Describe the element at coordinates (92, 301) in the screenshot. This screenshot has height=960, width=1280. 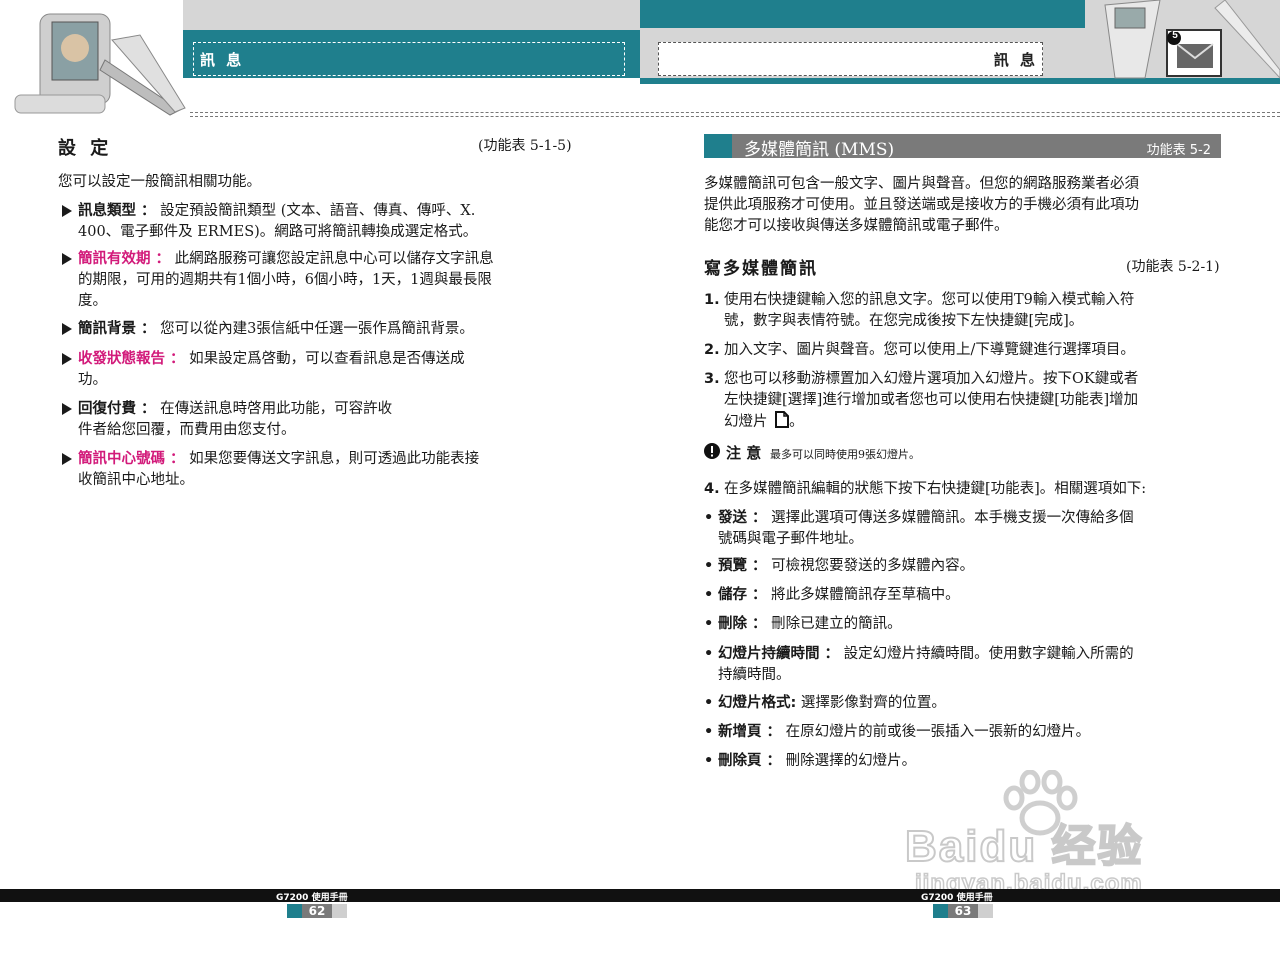
I see `item-text: 度。` at that location.